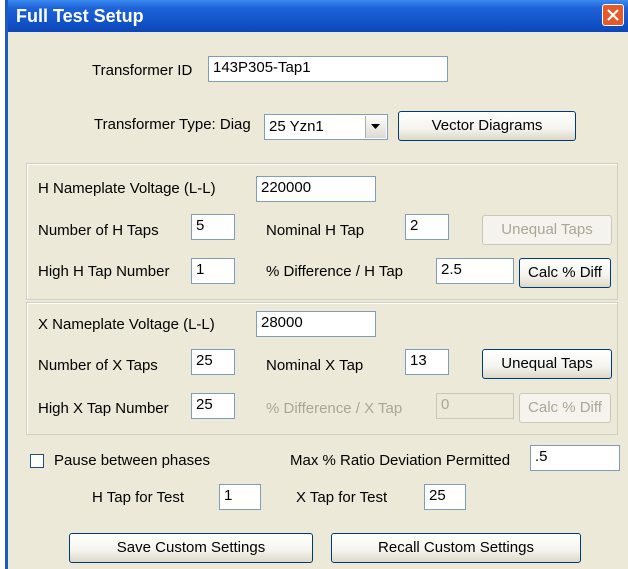 The image size is (628, 569). I want to click on close-icon, so click(613, 15).